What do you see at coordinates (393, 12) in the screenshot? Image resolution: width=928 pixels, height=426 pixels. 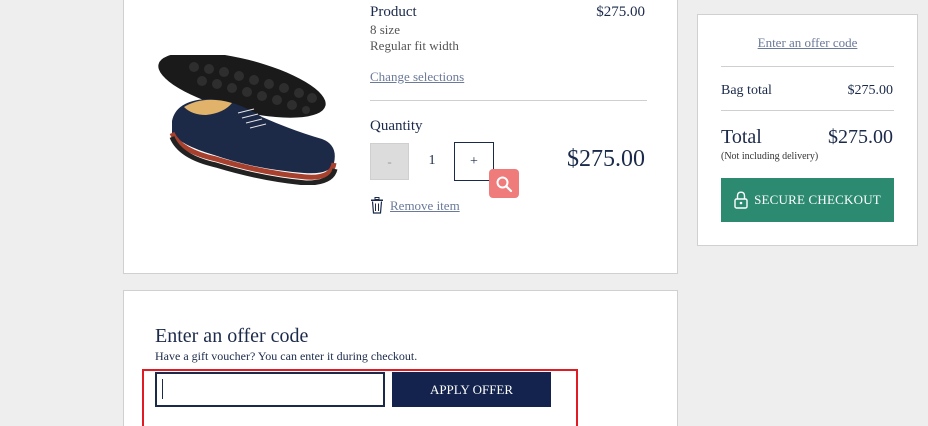 I see `product-name: Product` at bounding box center [393, 12].